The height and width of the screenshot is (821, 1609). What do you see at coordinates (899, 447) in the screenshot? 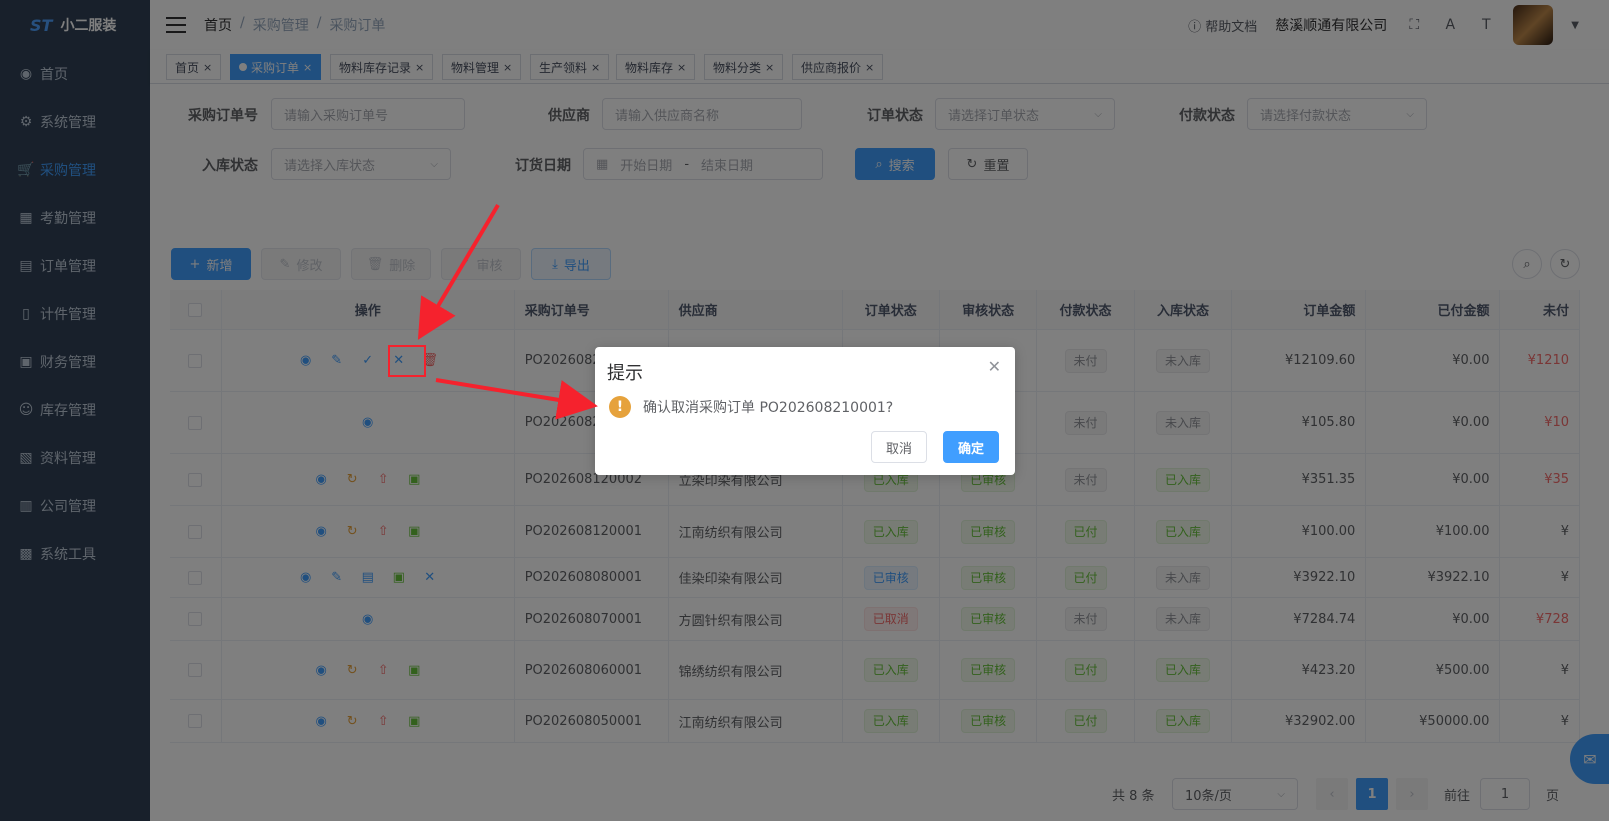
I see `cancel-button: 取消` at bounding box center [899, 447].